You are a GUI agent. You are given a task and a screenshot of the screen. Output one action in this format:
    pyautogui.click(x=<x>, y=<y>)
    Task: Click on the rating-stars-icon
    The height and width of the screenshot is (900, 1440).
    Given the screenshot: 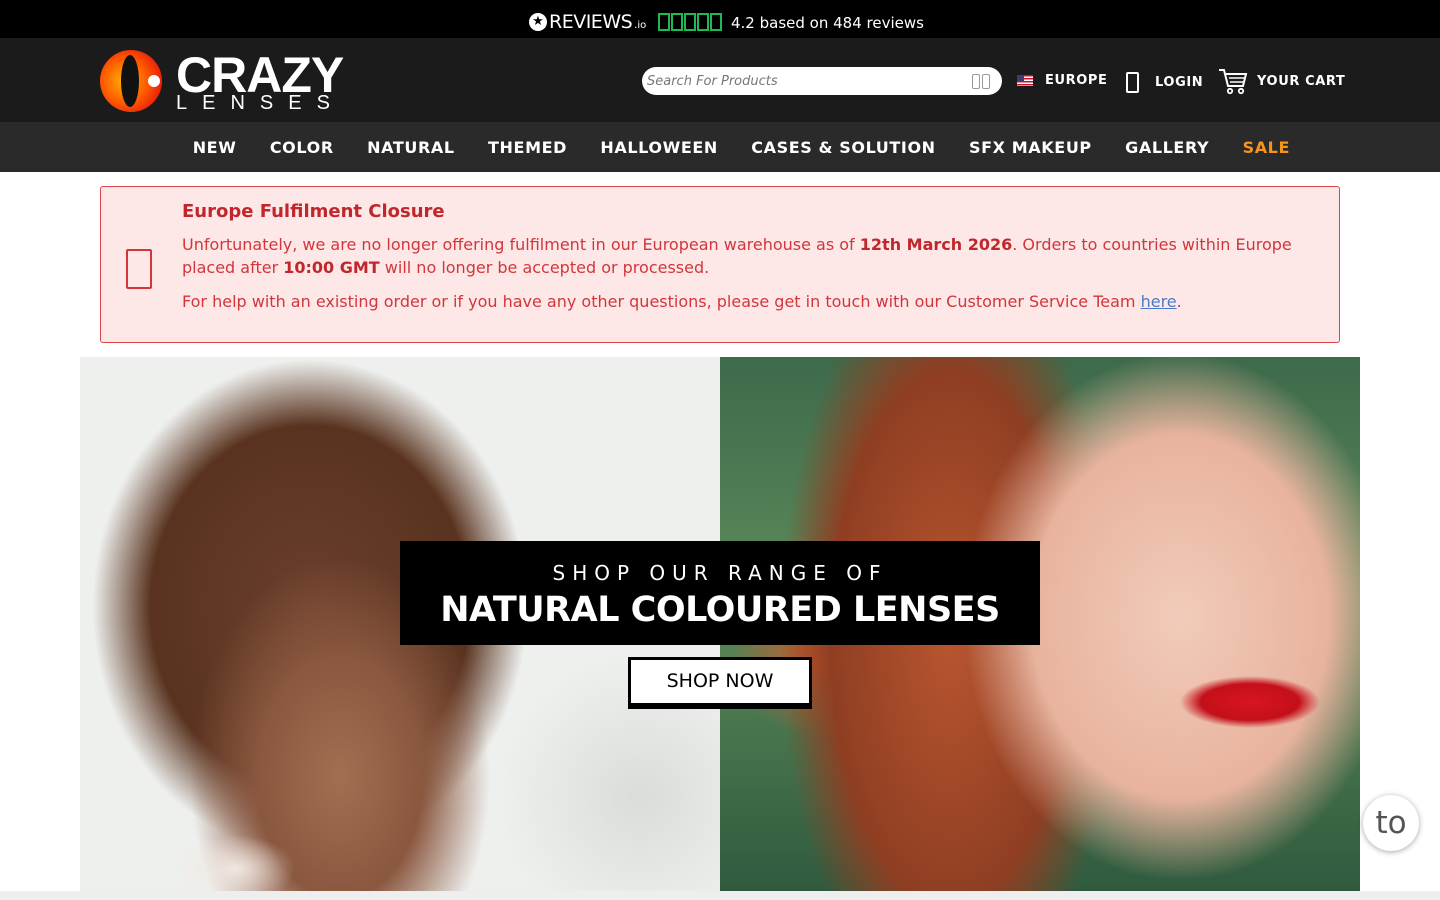 What is the action you would take?
    pyautogui.click(x=690, y=22)
    